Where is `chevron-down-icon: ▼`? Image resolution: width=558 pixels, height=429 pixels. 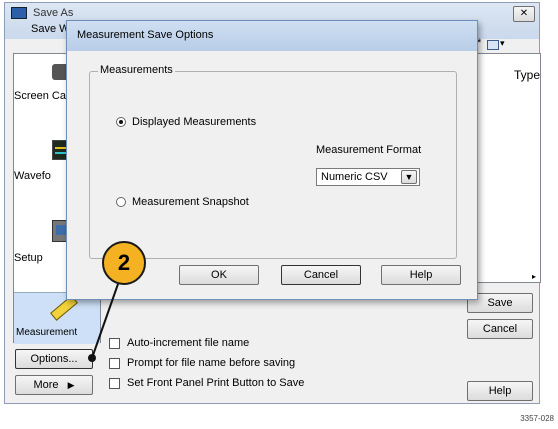 chevron-down-icon: ▼ is located at coordinates (409, 177).